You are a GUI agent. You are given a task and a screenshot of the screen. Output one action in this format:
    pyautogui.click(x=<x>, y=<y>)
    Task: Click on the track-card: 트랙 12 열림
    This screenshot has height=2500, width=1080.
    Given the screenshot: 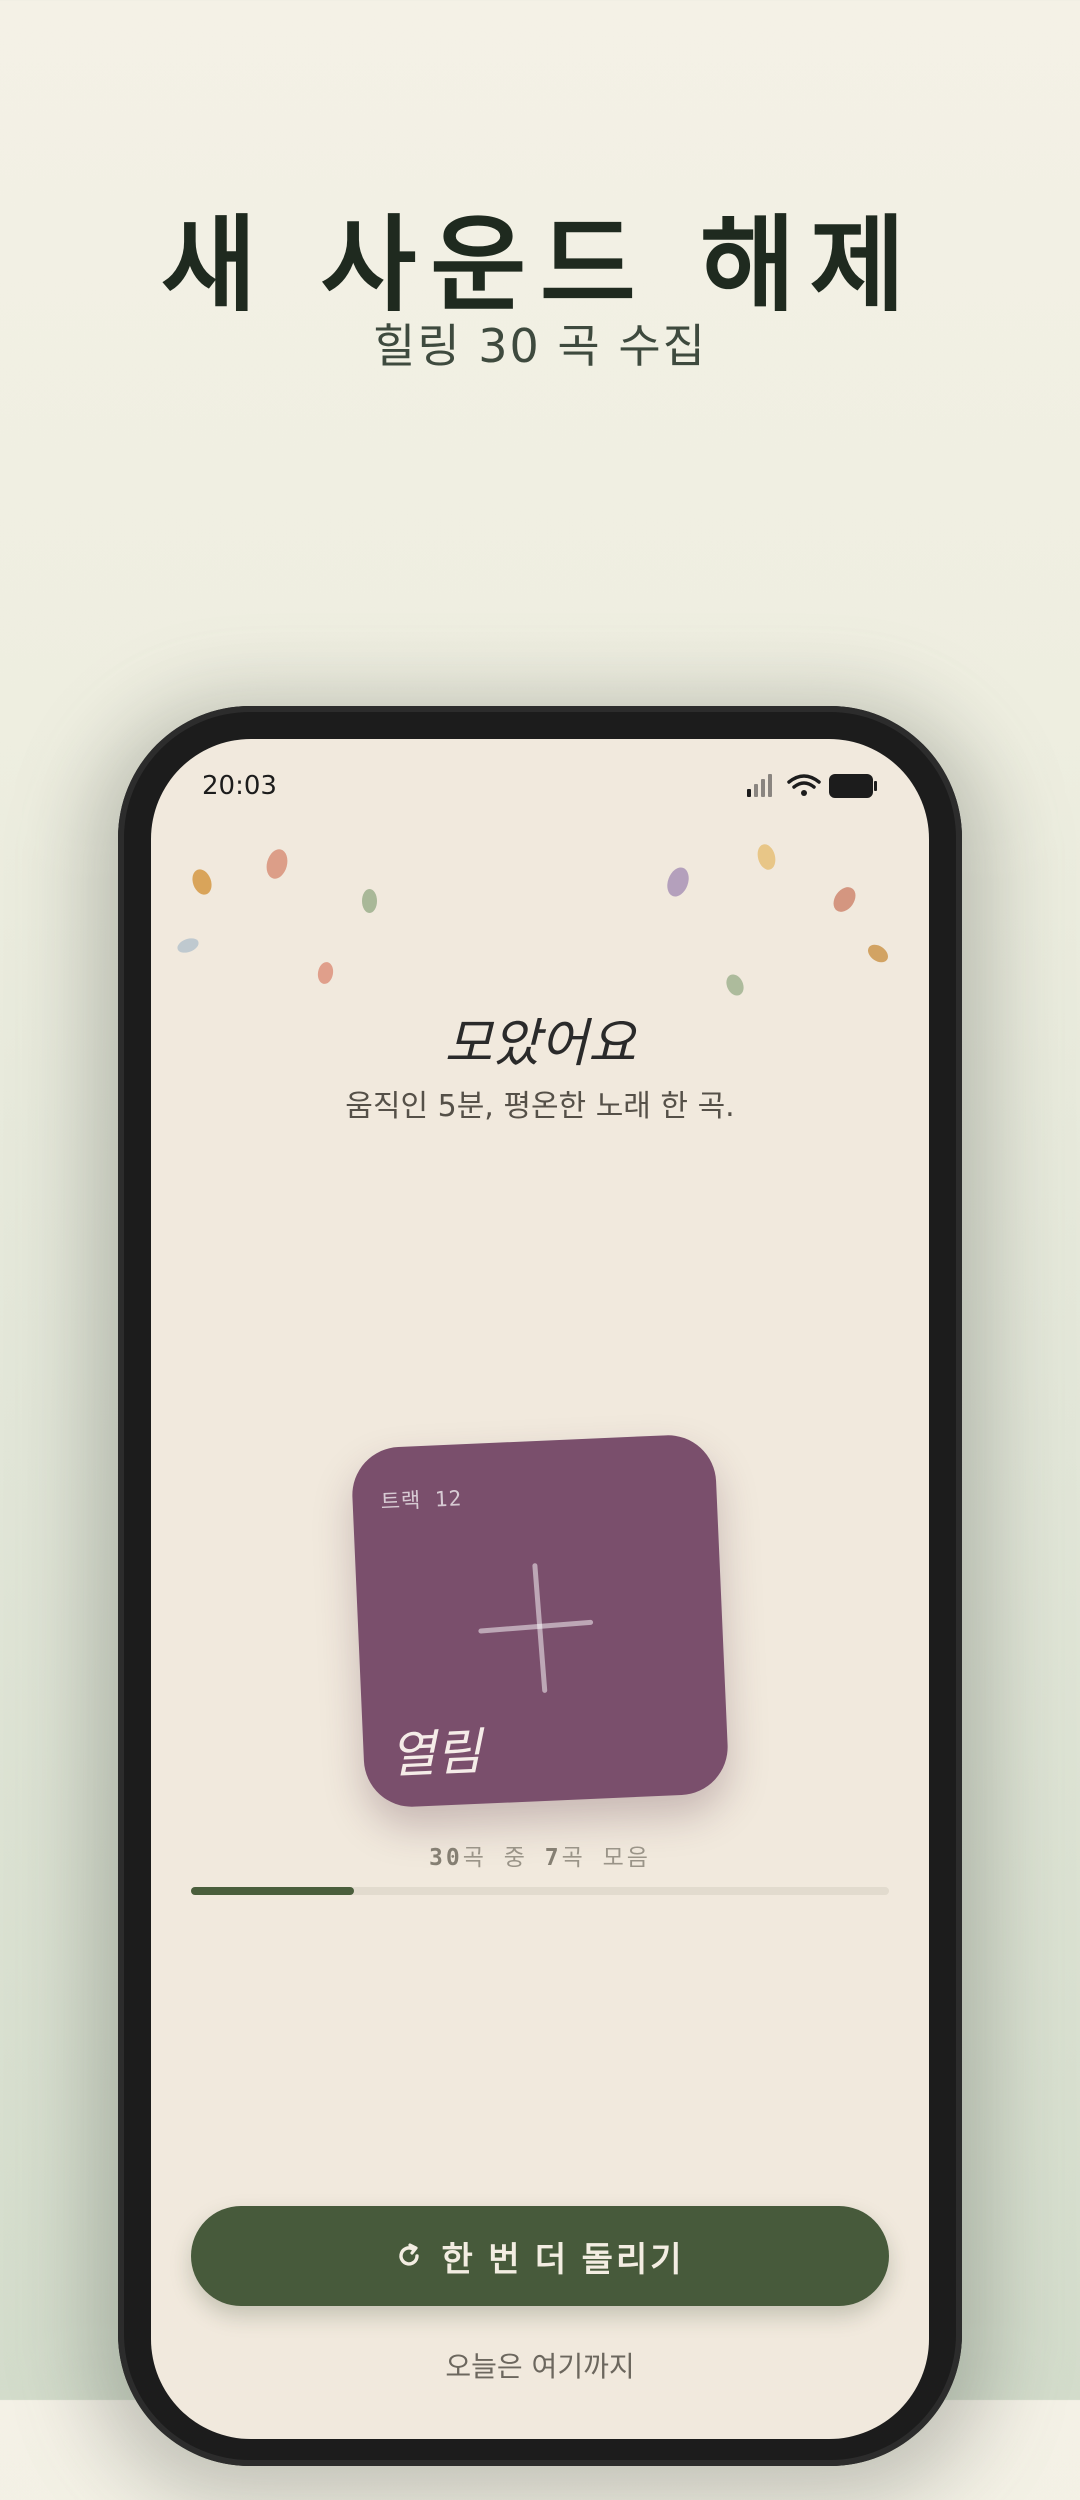 What is the action you would take?
    pyautogui.click(x=540, y=1621)
    